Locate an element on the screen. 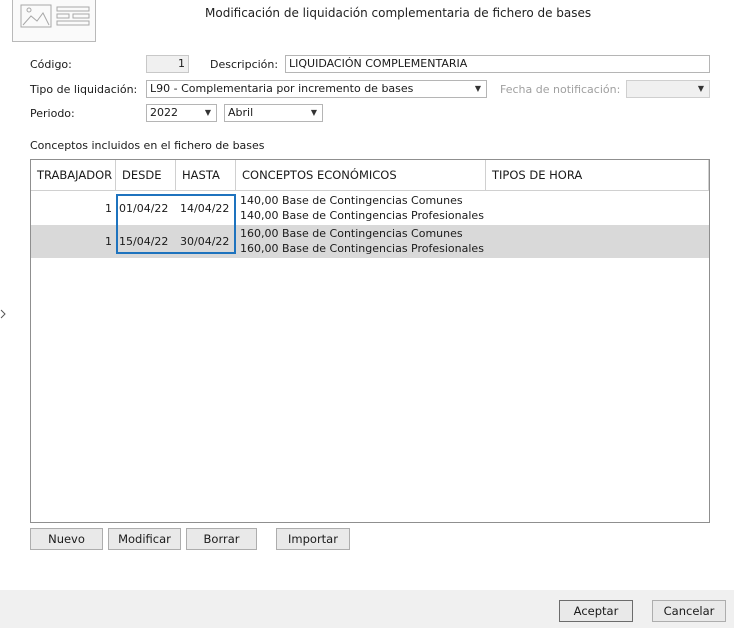 The image size is (734, 628). fecha-notificacion-label: Fecha de notificación: is located at coordinates (560, 89).